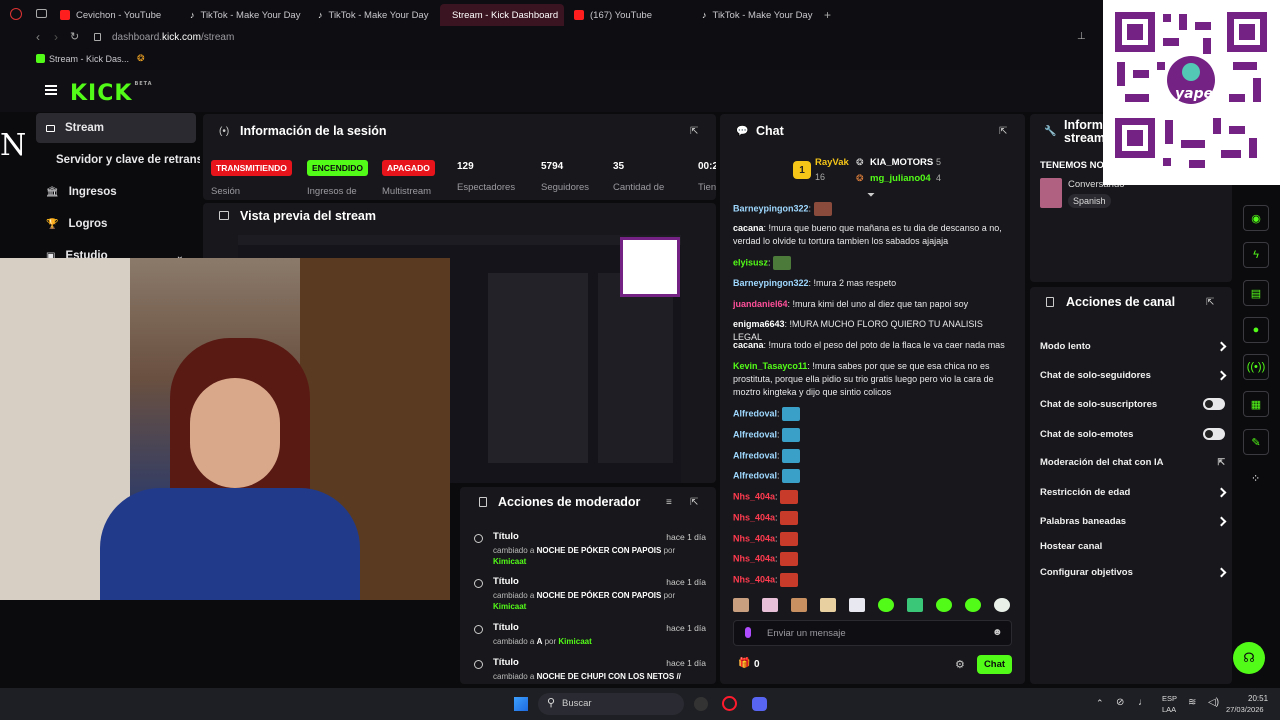 The width and height of the screenshot is (1280, 720). What do you see at coordinates (1258, 698) in the screenshot?
I see `clock-time: 20:51` at bounding box center [1258, 698].